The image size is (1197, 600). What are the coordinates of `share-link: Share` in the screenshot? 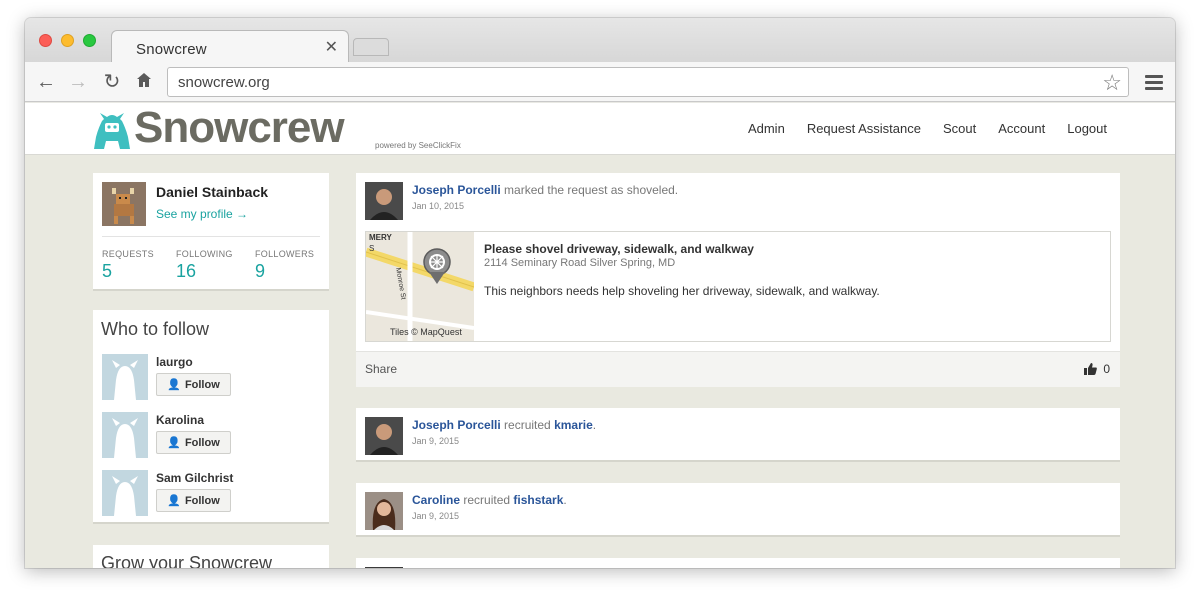 It's located at (381, 369).